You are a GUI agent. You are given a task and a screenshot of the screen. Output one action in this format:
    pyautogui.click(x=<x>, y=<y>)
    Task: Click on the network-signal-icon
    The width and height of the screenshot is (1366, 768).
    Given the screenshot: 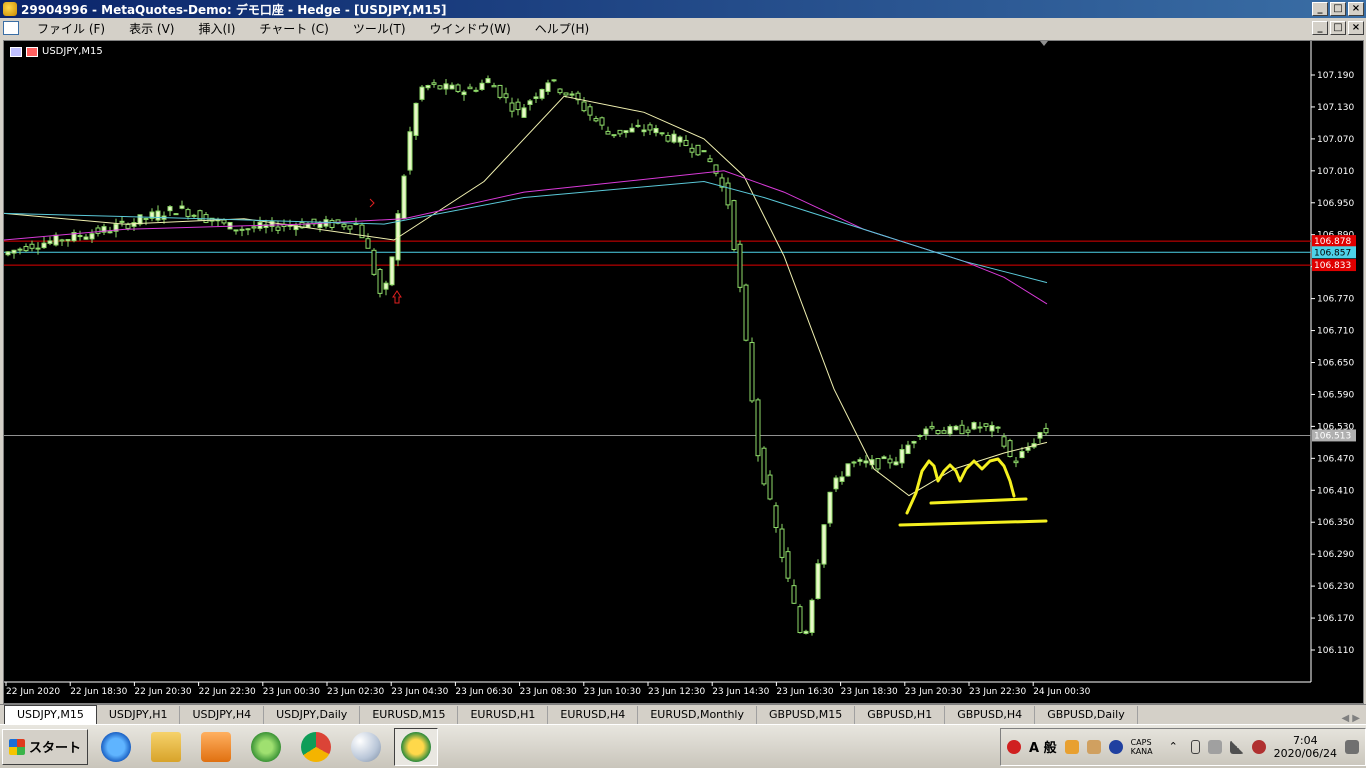 What is the action you would take?
    pyautogui.click(x=1236, y=746)
    